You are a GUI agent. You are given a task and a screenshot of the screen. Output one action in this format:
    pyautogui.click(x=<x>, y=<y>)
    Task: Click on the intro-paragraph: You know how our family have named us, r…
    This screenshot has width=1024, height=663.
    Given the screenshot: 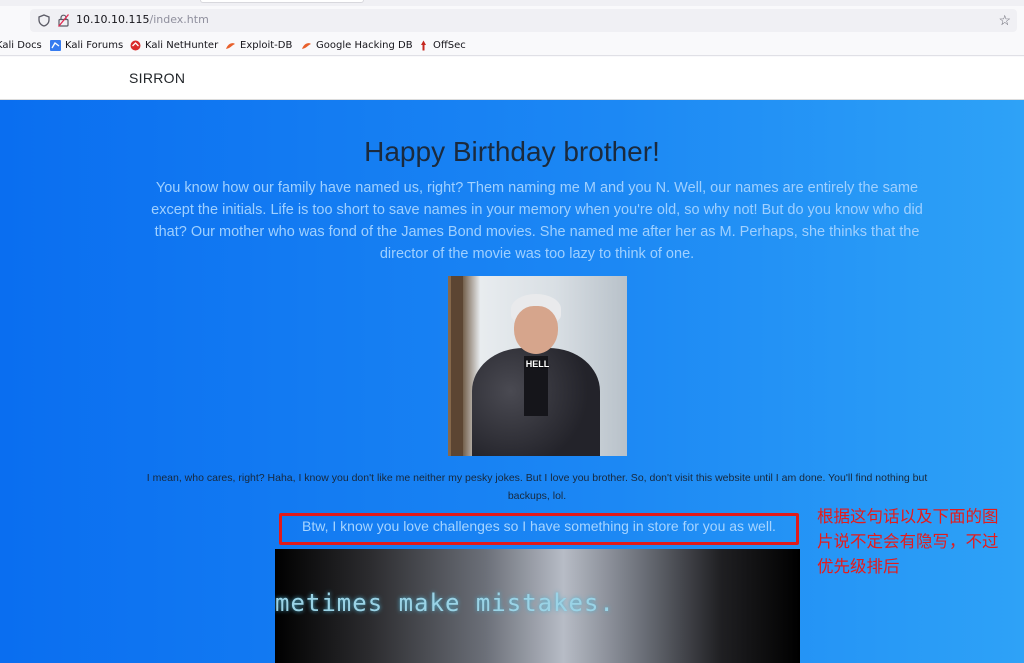 What is the action you would take?
    pyautogui.click(x=537, y=221)
    